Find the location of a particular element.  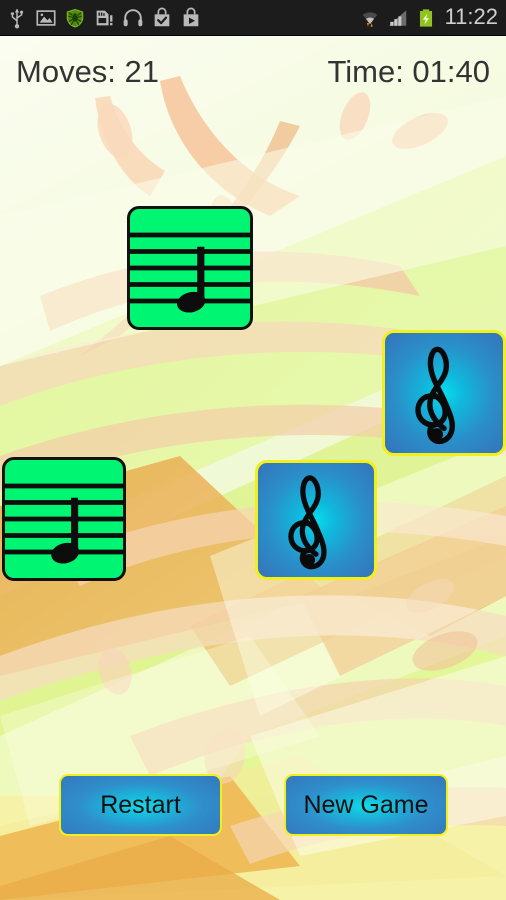

restart-button-label: Restart is located at coordinates (140, 804).